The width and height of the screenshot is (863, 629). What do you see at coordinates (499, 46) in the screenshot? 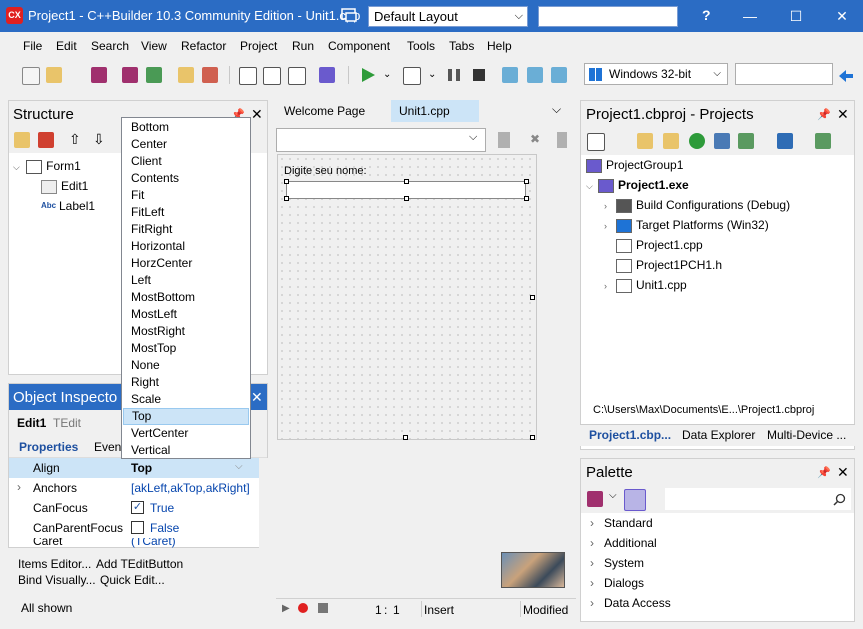
I see `menu-help: Help` at bounding box center [499, 46].